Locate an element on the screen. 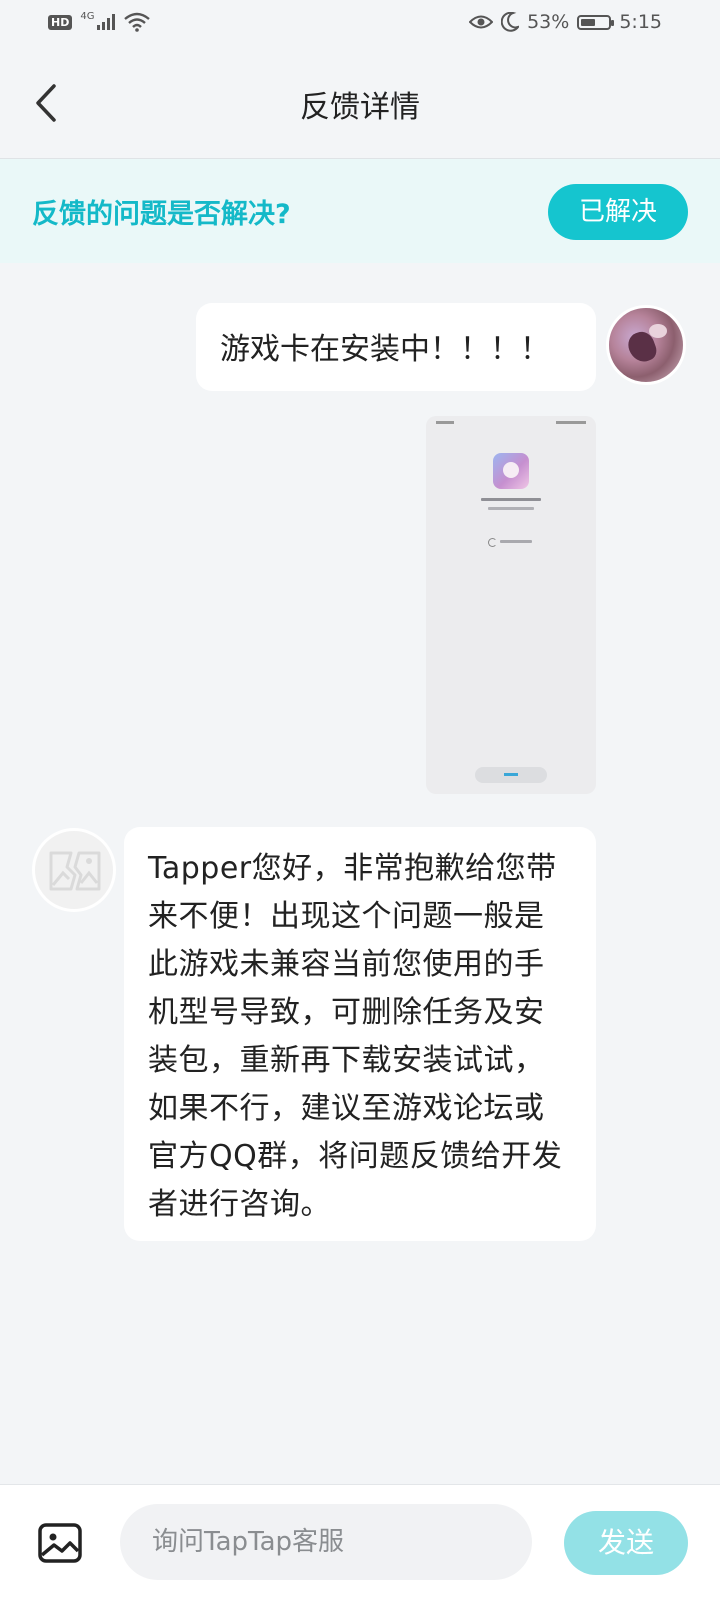  resolved-banner: 反馈的问题是否解决? 已解决 is located at coordinates (360, 211).